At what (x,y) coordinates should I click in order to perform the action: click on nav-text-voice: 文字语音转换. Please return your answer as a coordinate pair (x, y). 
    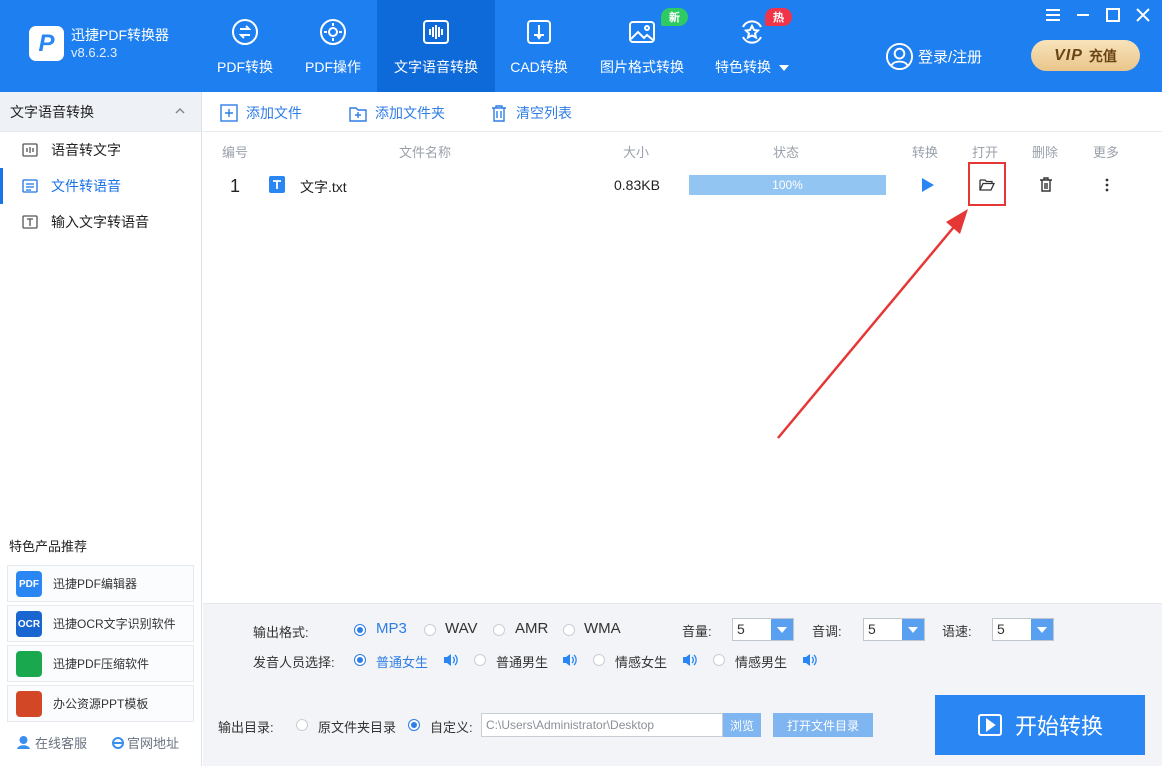
    Looking at the image, I should click on (436, 46).